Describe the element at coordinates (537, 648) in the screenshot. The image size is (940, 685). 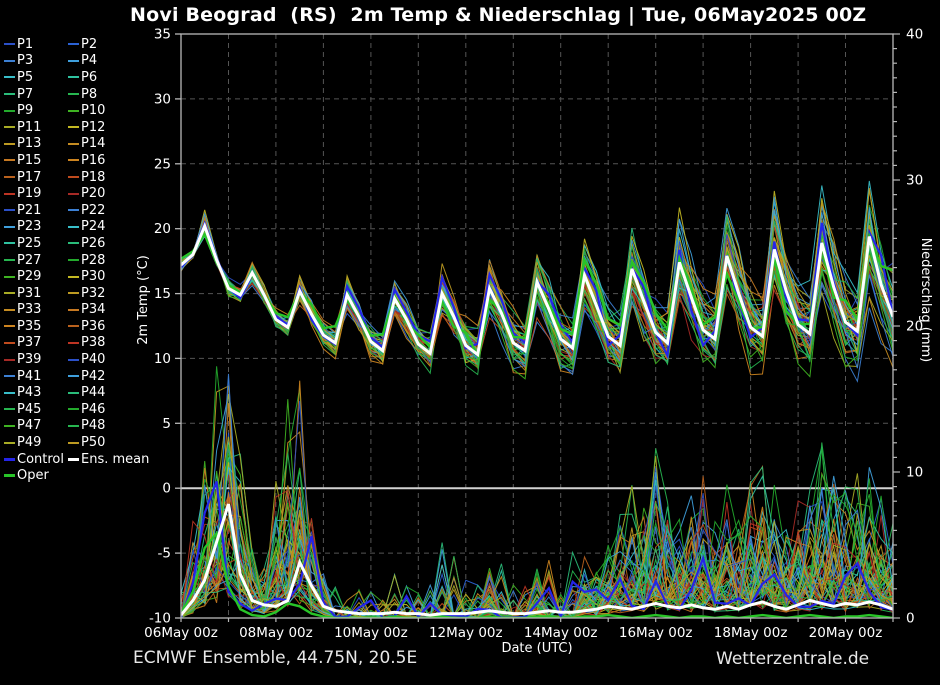
I see `x-axis-title: Date (UTC)` at that location.